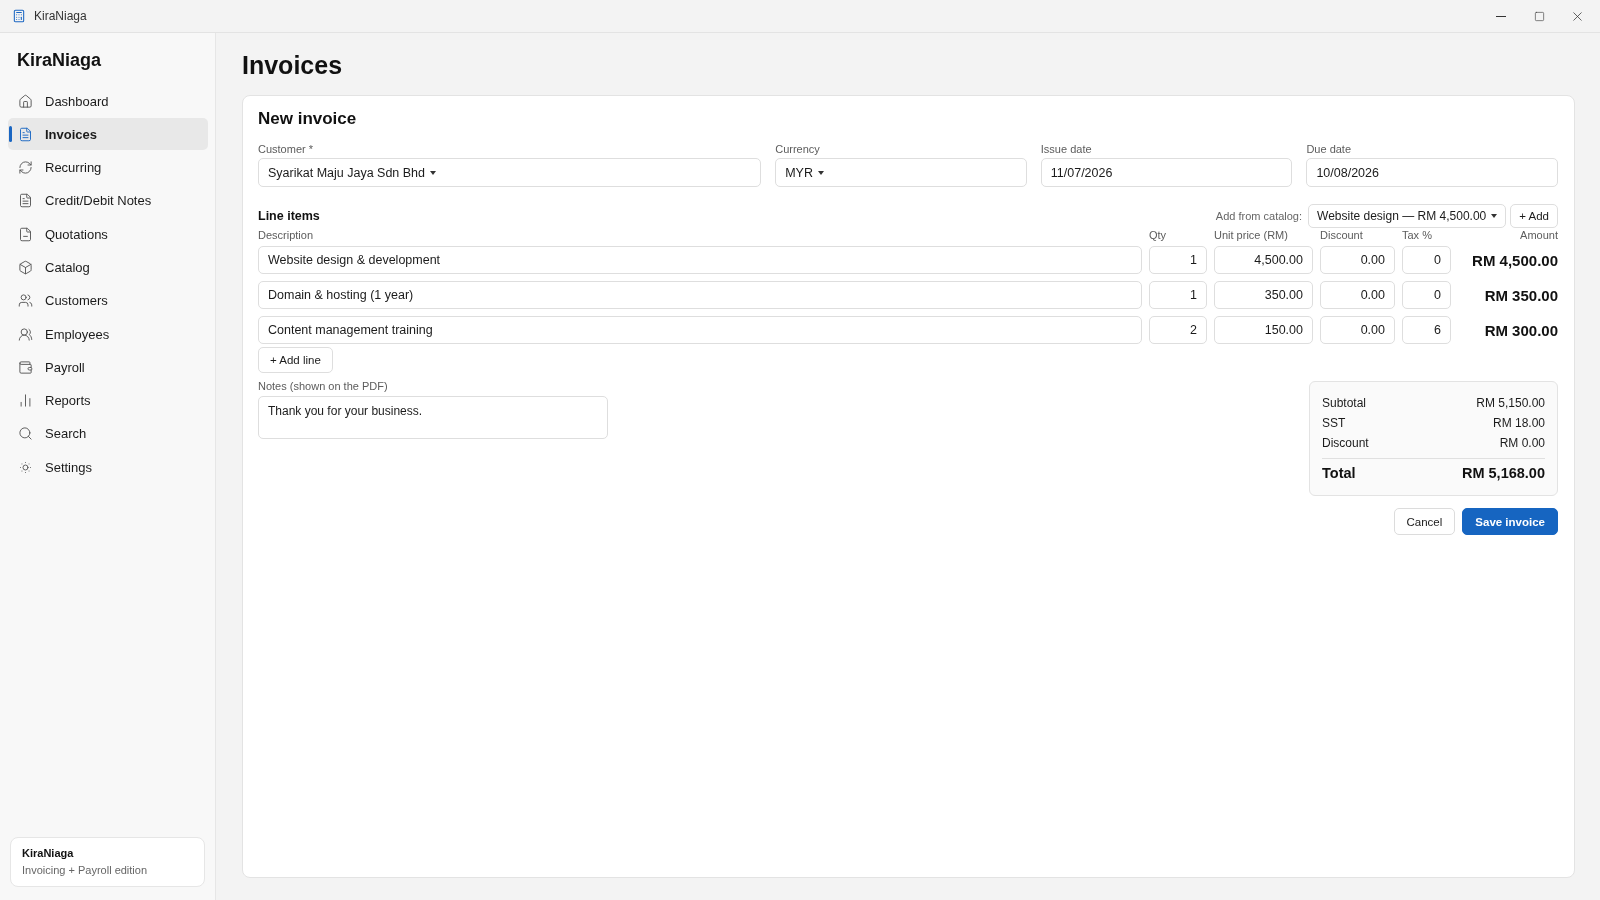 The width and height of the screenshot is (1600, 900). What do you see at coordinates (1329, 149) in the screenshot?
I see `field-label: Due date` at bounding box center [1329, 149].